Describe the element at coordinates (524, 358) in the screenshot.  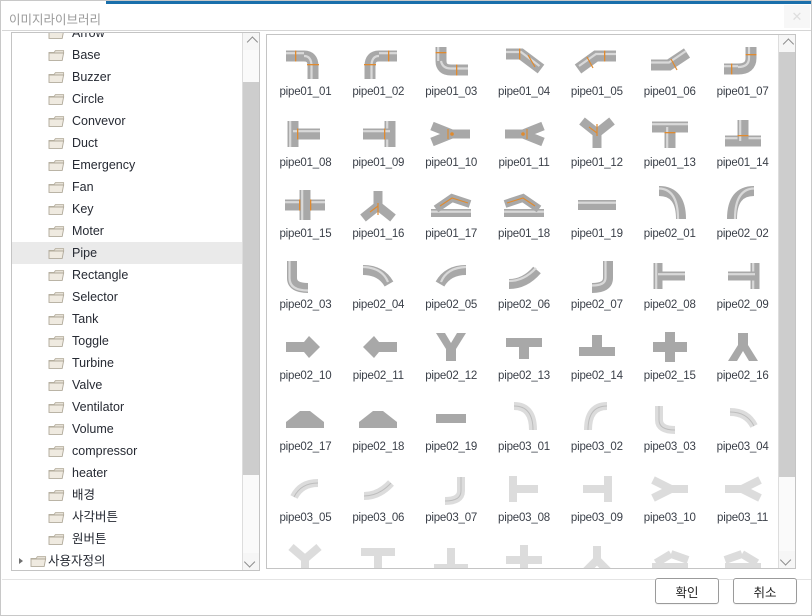
I see `grid-item-pipe02_13: pipe02_13` at that location.